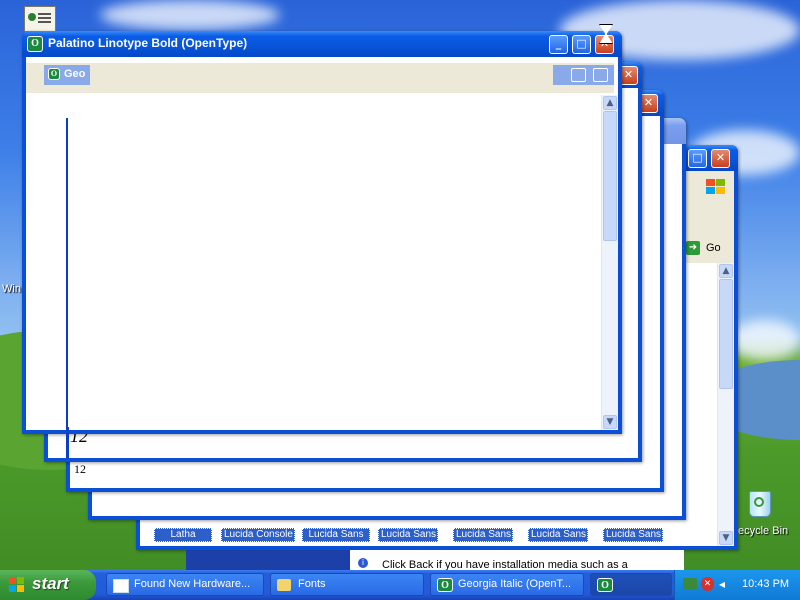 This screenshot has width=800, height=600. I want to click on recycle-bin-icon, so click(759, 501).